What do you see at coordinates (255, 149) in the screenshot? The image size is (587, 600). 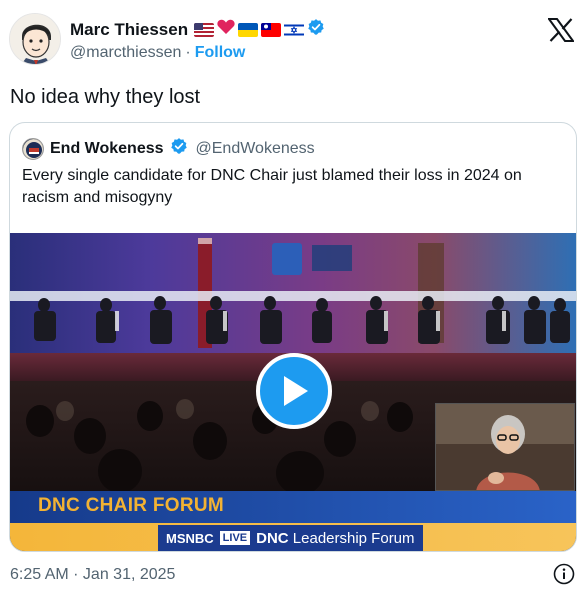 I see `quoted-author-handle: @EndWokeness` at bounding box center [255, 149].